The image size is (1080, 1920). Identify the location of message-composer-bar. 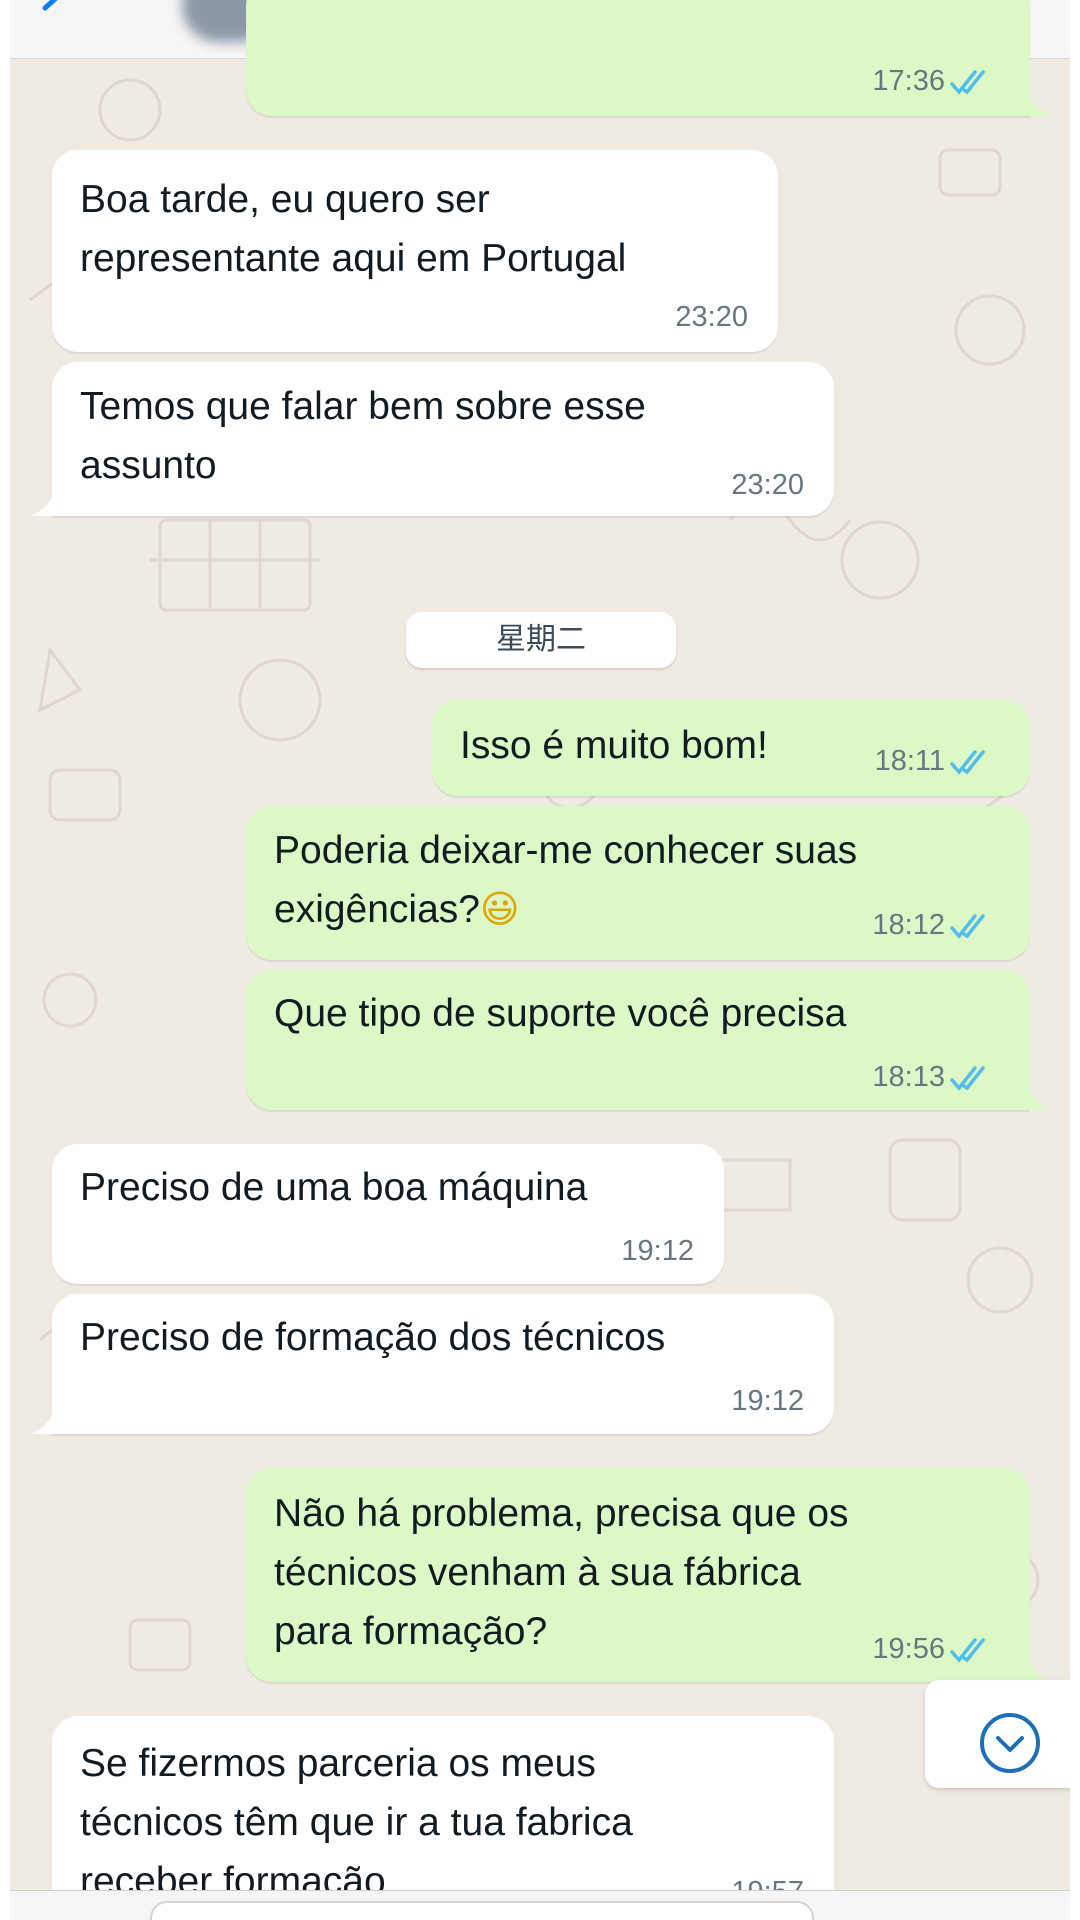
(540, 1905).